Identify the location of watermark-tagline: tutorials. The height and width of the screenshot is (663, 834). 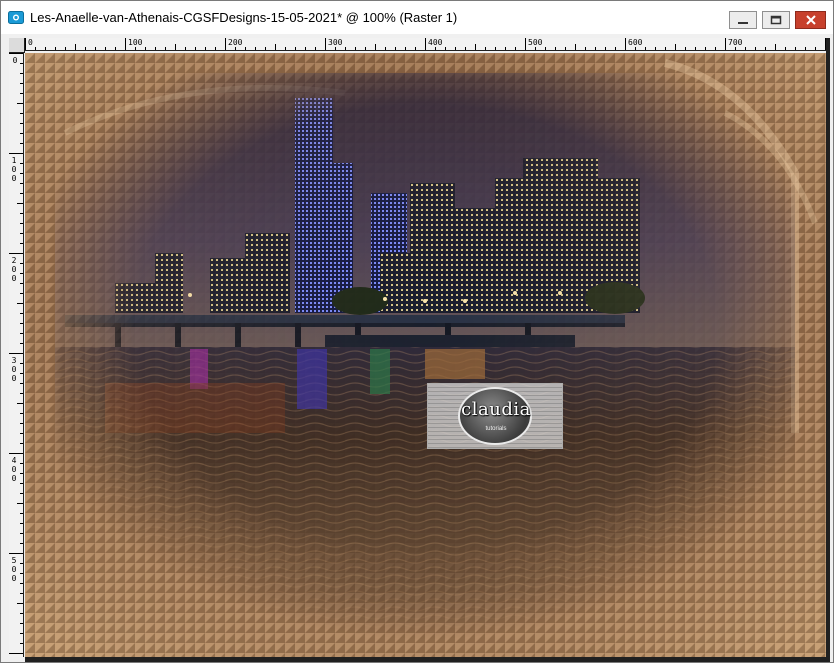
(496, 429).